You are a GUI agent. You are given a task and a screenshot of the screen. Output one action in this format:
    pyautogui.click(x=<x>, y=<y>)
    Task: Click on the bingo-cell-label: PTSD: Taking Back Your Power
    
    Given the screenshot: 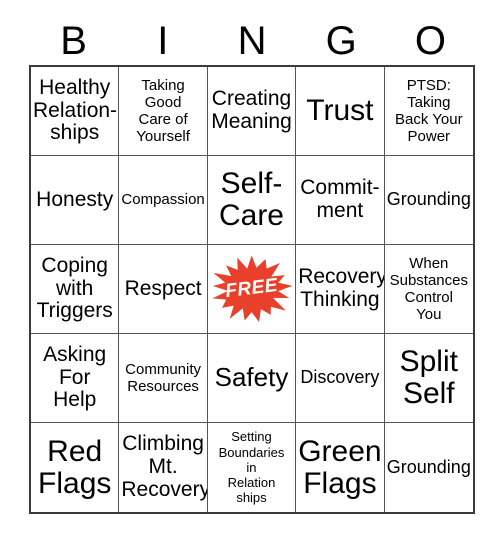 What is the action you would take?
    pyautogui.click(x=429, y=111)
    